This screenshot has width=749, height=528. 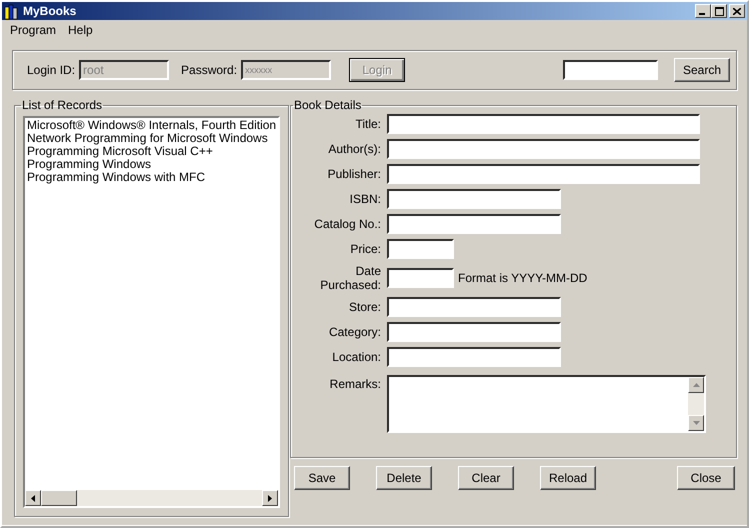 I want to click on scroll-left-button, so click(x=33, y=498).